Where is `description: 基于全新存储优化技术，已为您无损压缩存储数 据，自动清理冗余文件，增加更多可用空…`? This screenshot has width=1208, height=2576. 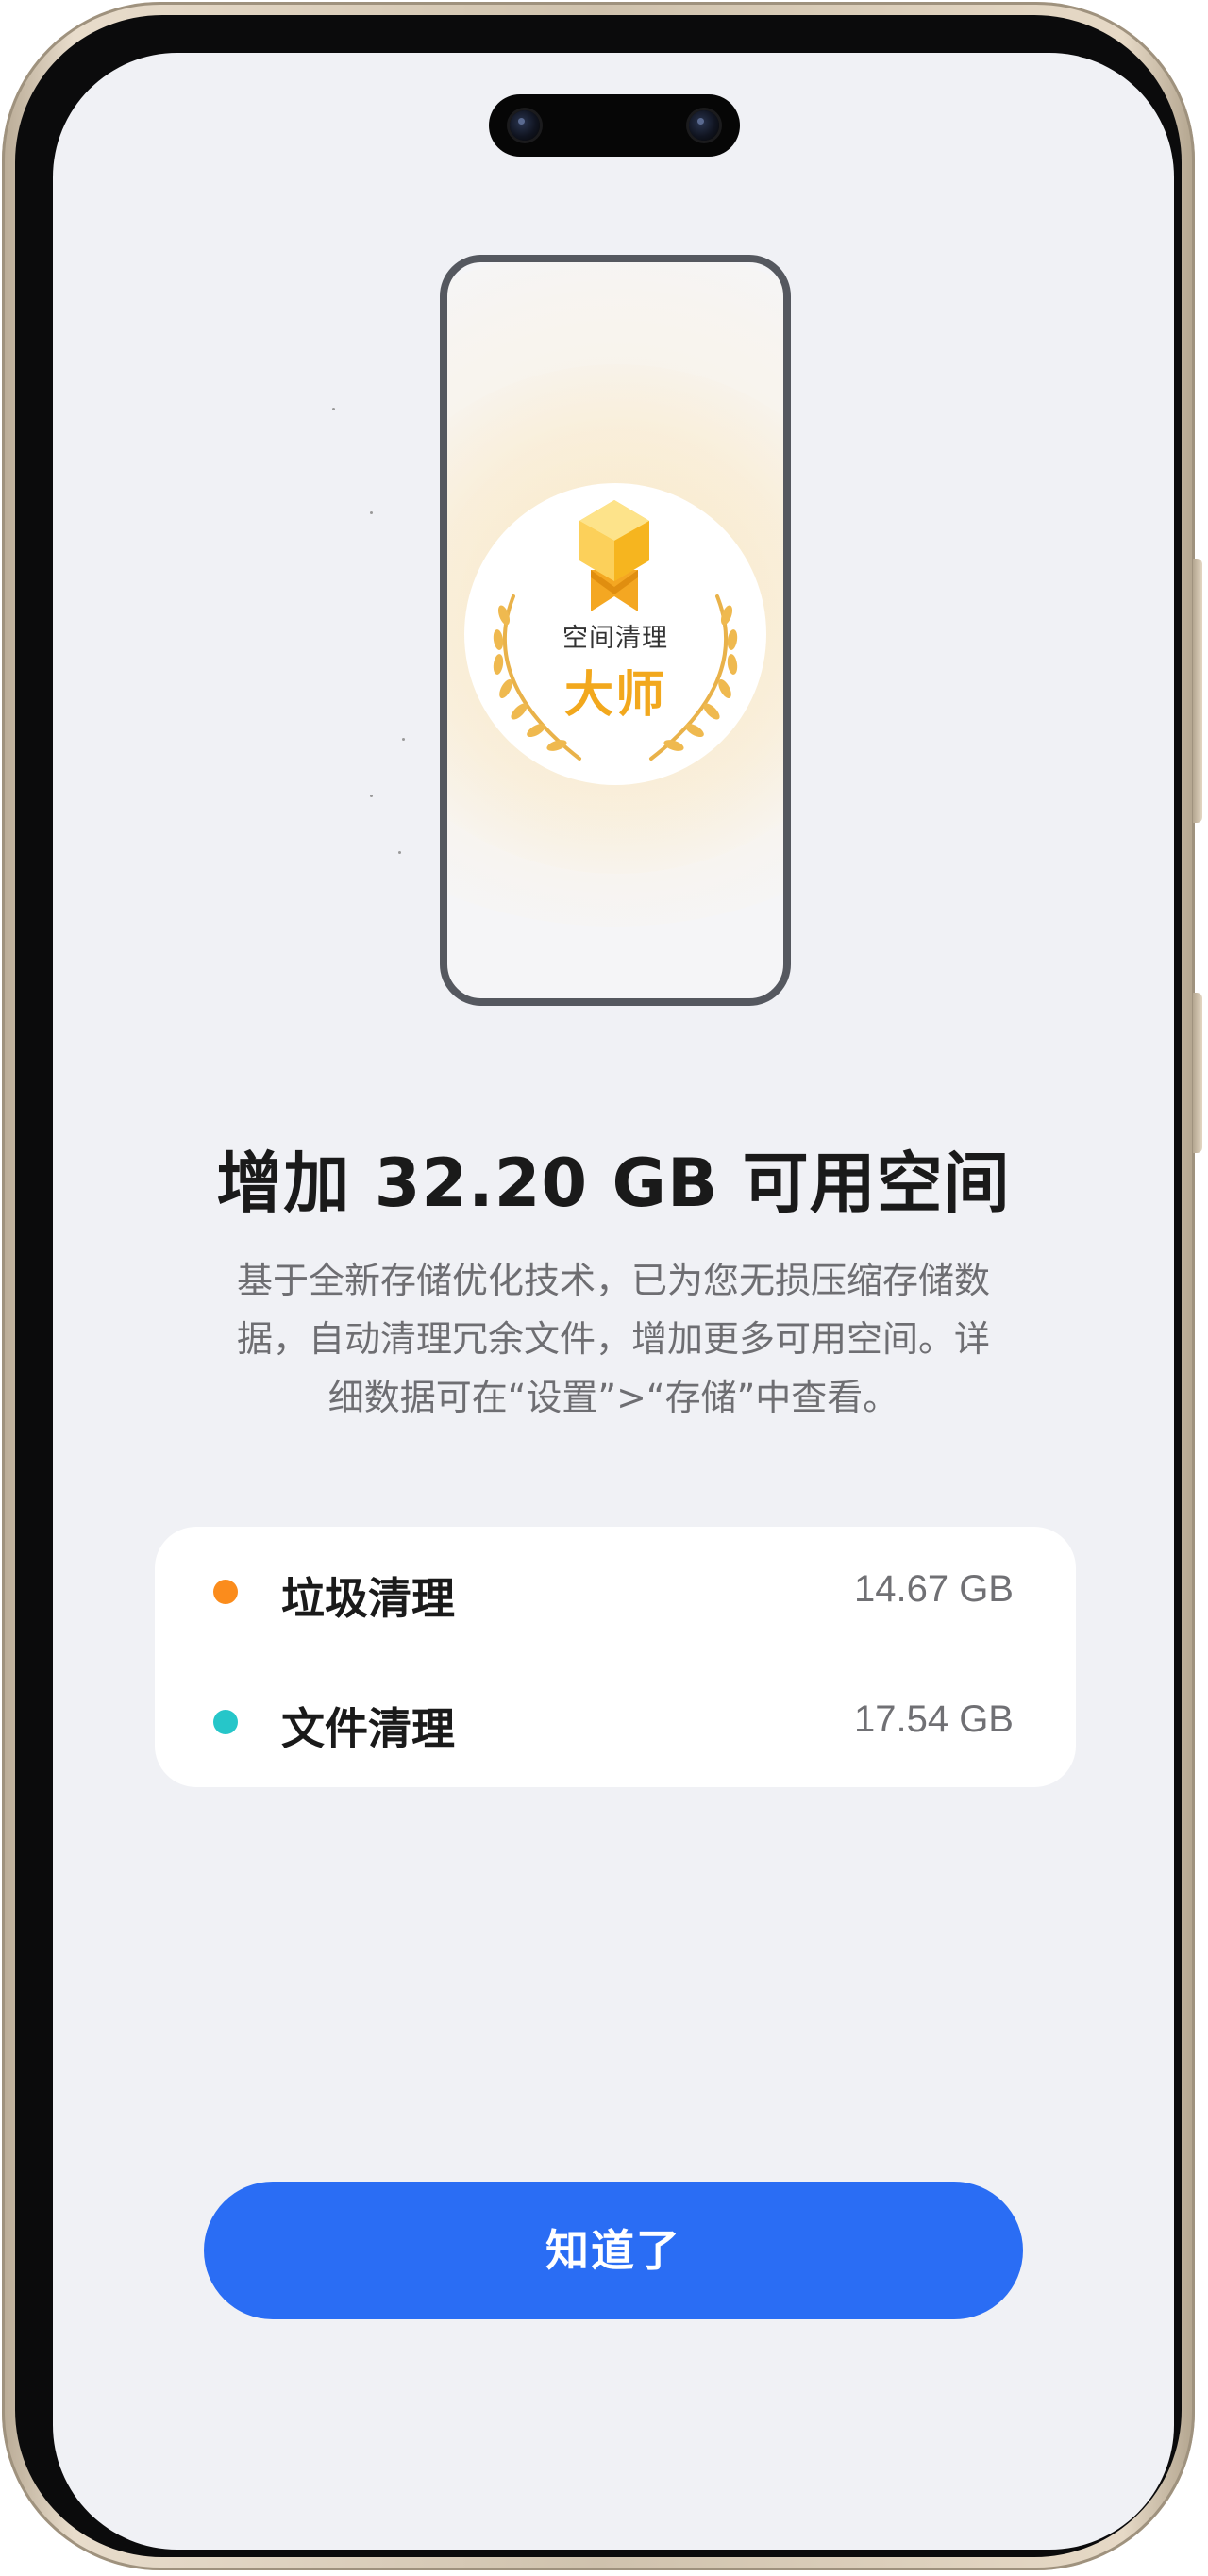 description: 基于全新存储优化技术，已为您无损压缩存储数 据，自动清理冗余文件，增加更多可用空… is located at coordinates (613, 1339).